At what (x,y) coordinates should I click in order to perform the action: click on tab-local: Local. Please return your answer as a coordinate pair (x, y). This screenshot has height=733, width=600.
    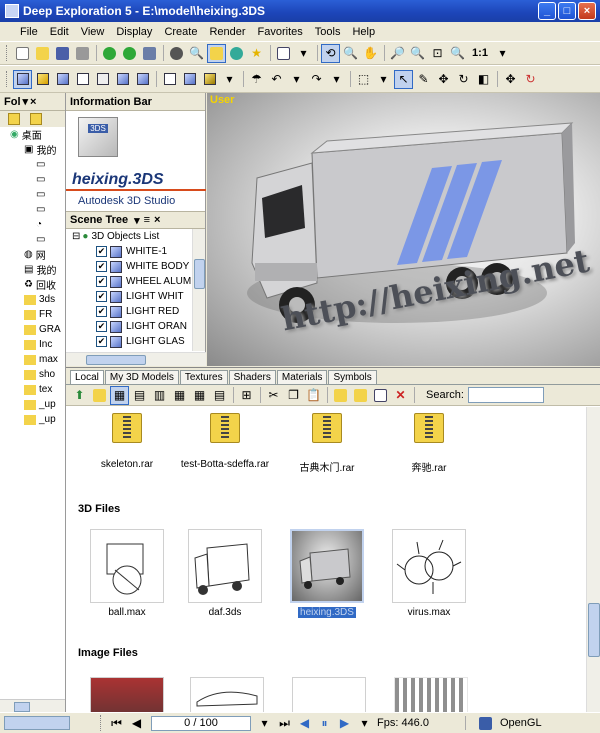
    Looking at the image, I should click on (87, 377).